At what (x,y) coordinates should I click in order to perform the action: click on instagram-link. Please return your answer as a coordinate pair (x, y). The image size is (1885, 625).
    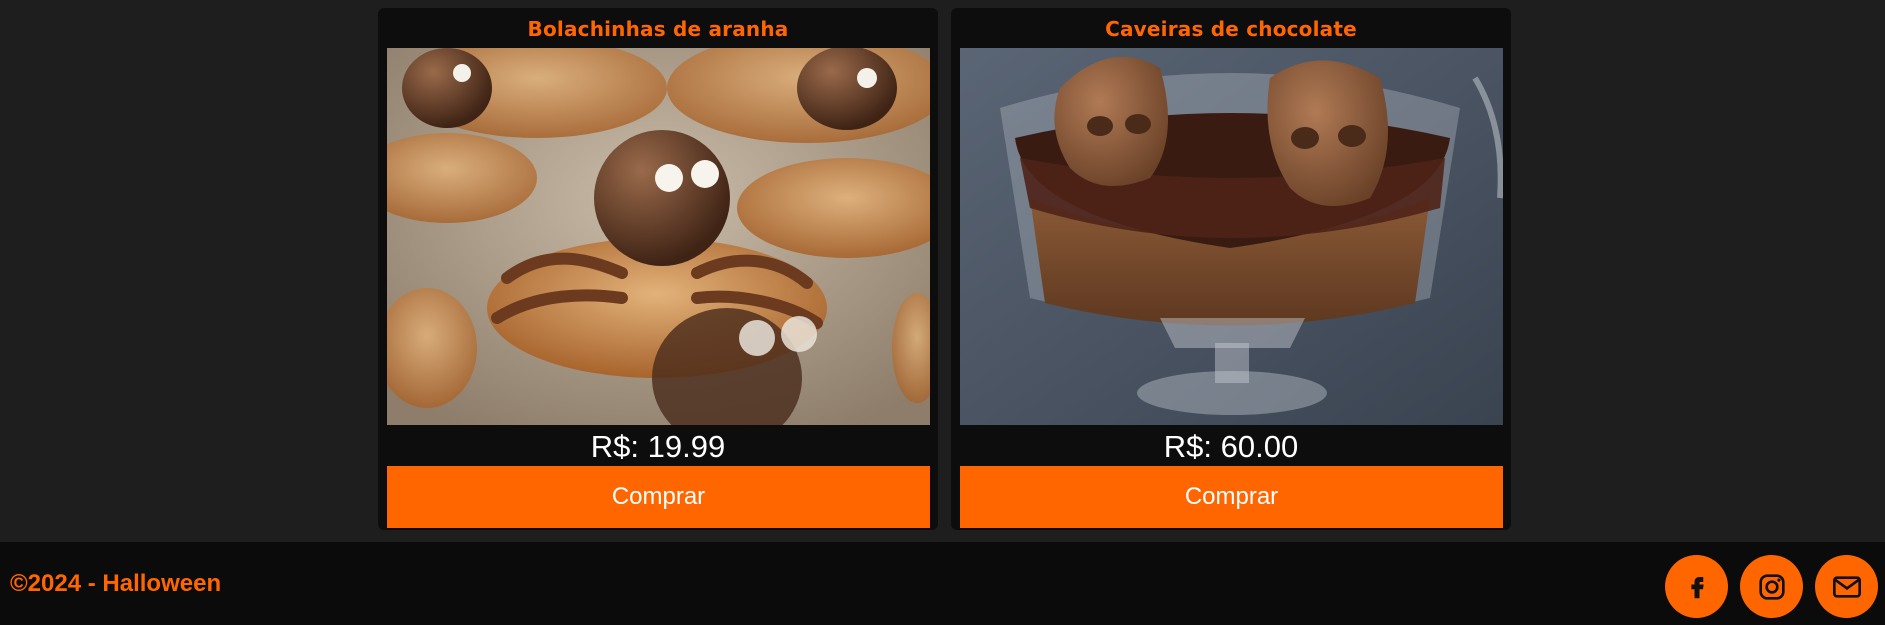
    Looking at the image, I should click on (1771, 586).